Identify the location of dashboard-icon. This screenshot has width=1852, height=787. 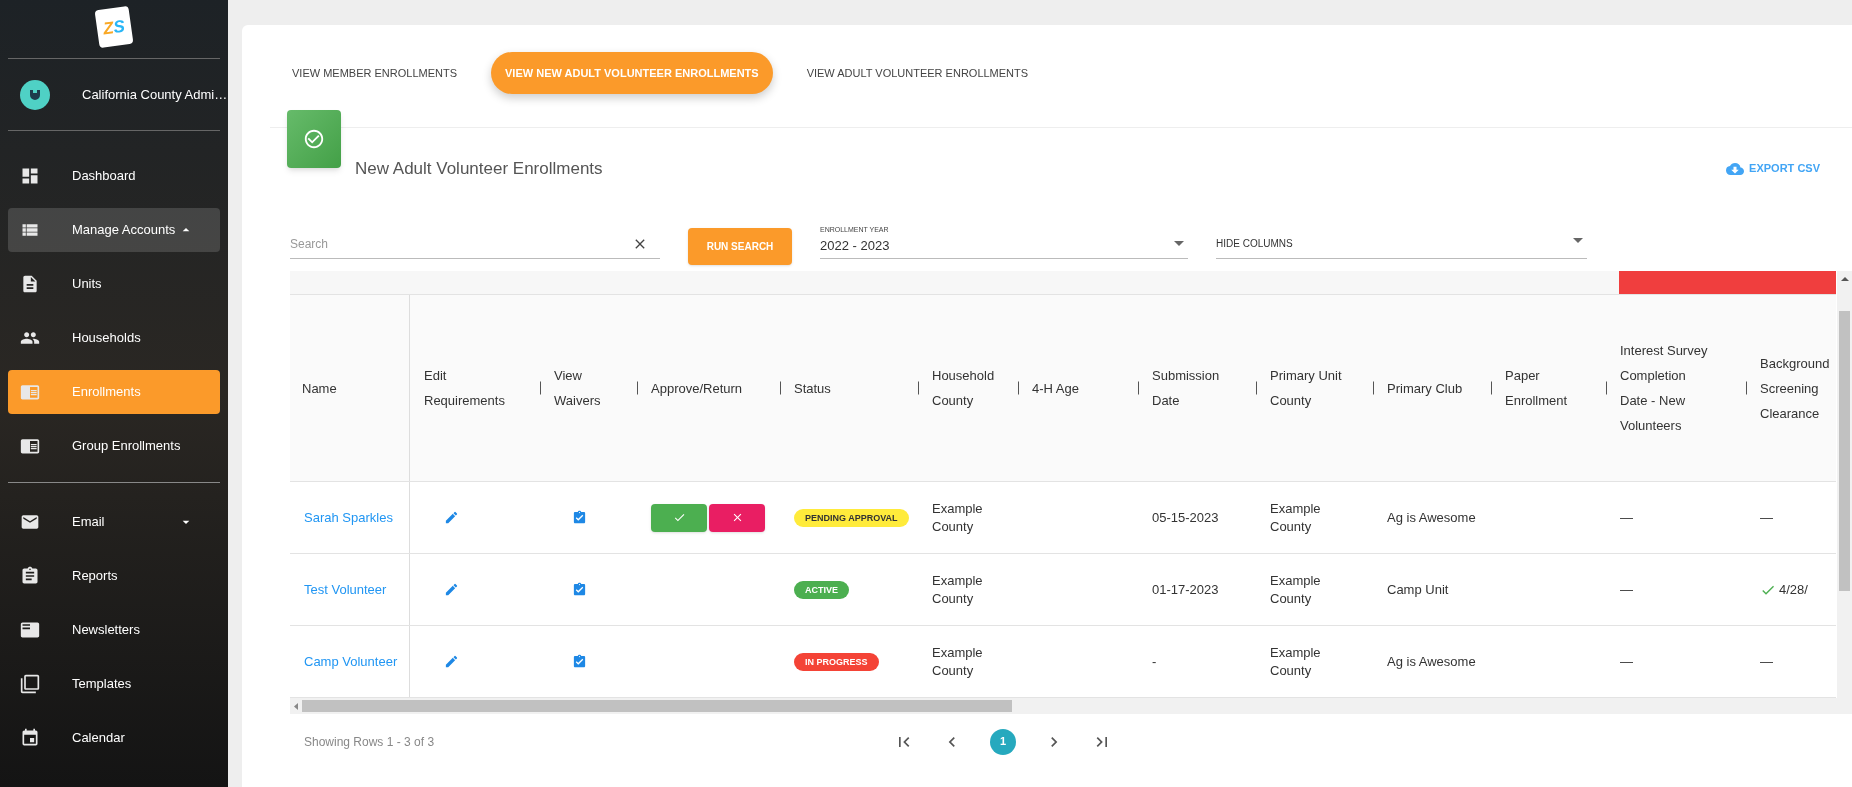
(30, 176).